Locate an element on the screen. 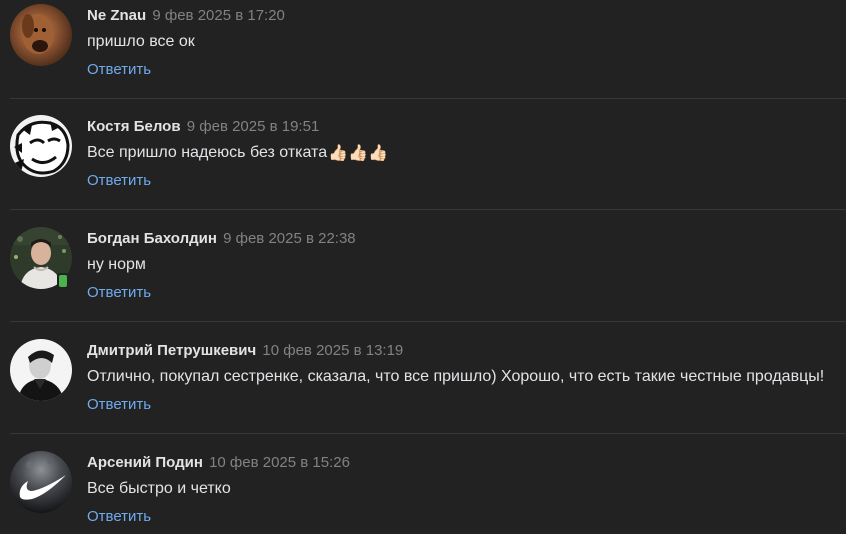 The width and height of the screenshot is (846, 534). comment-text: ну норм is located at coordinates (116, 265).